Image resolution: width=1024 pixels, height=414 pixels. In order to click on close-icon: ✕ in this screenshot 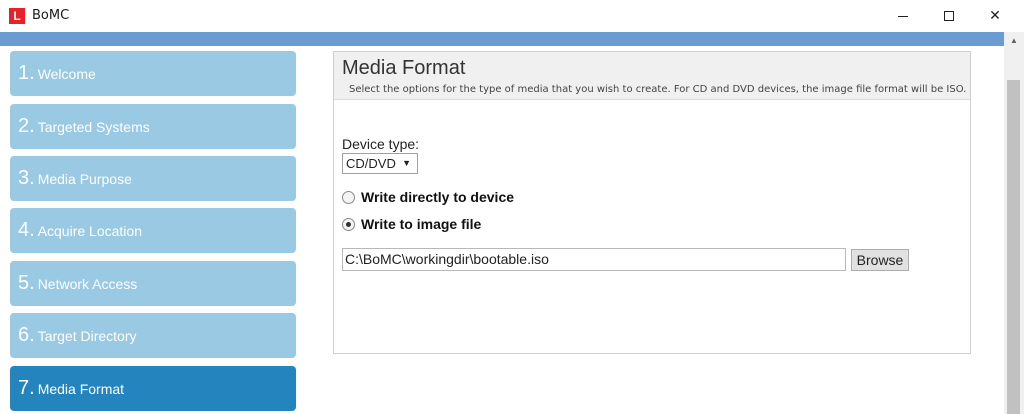, I will do `click(995, 16)`.